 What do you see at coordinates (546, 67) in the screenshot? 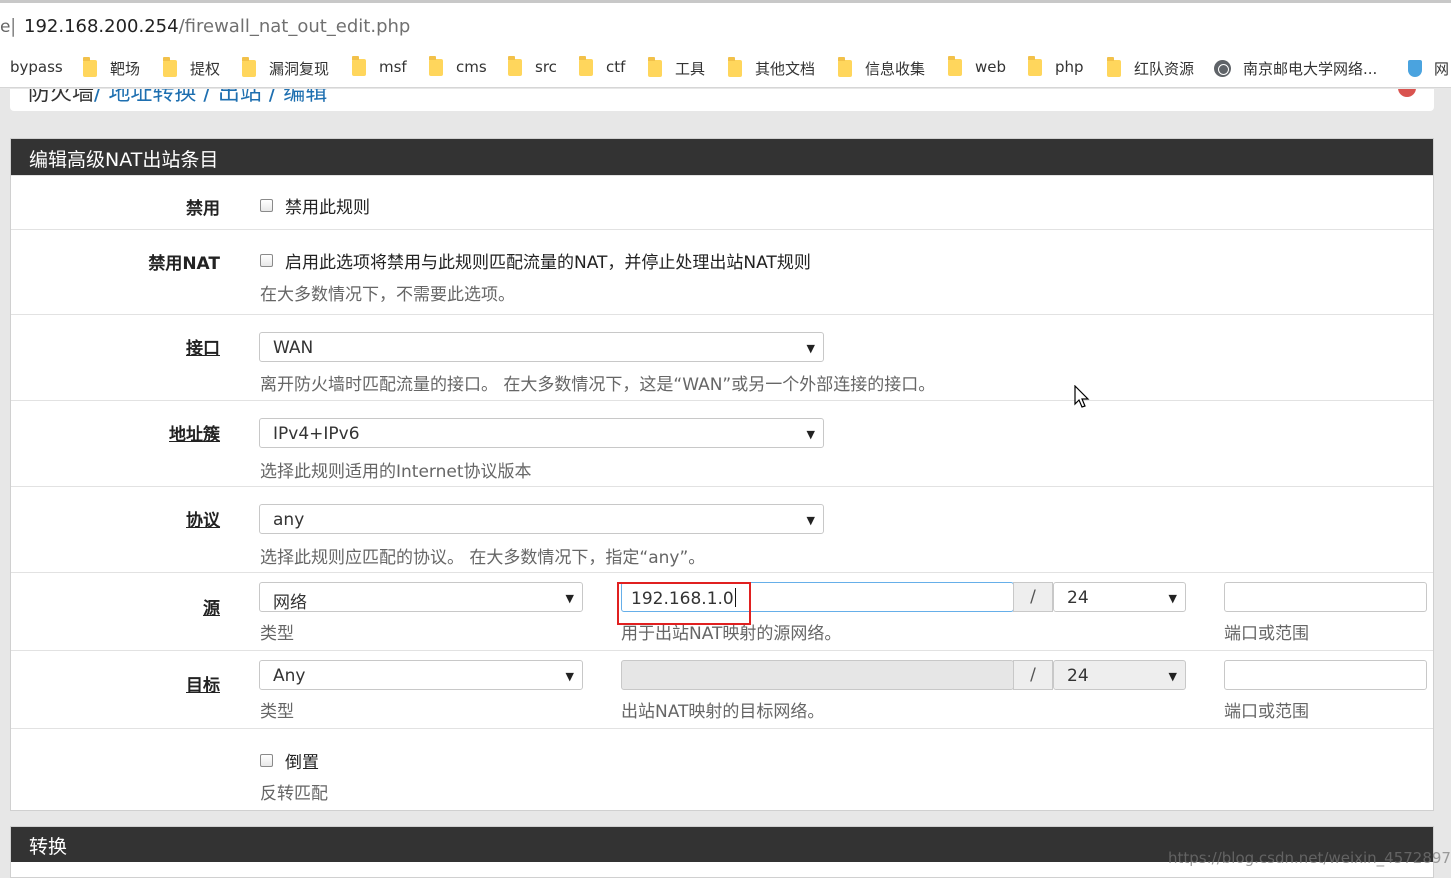
I see `bookmark-label: src` at bounding box center [546, 67].